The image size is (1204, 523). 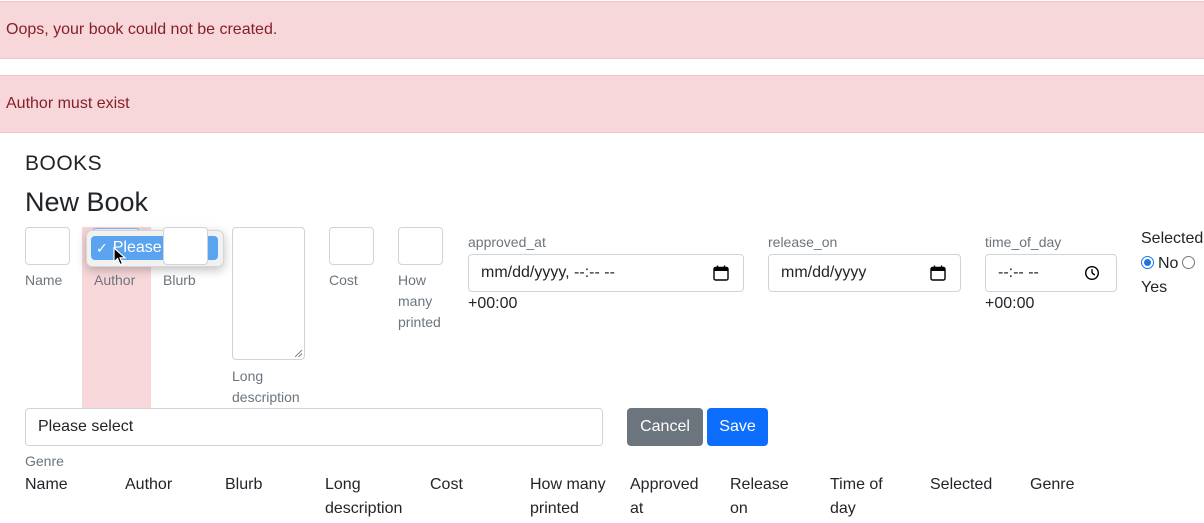 I want to click on cancel-button: Cancel, so click(x=665, y=427).